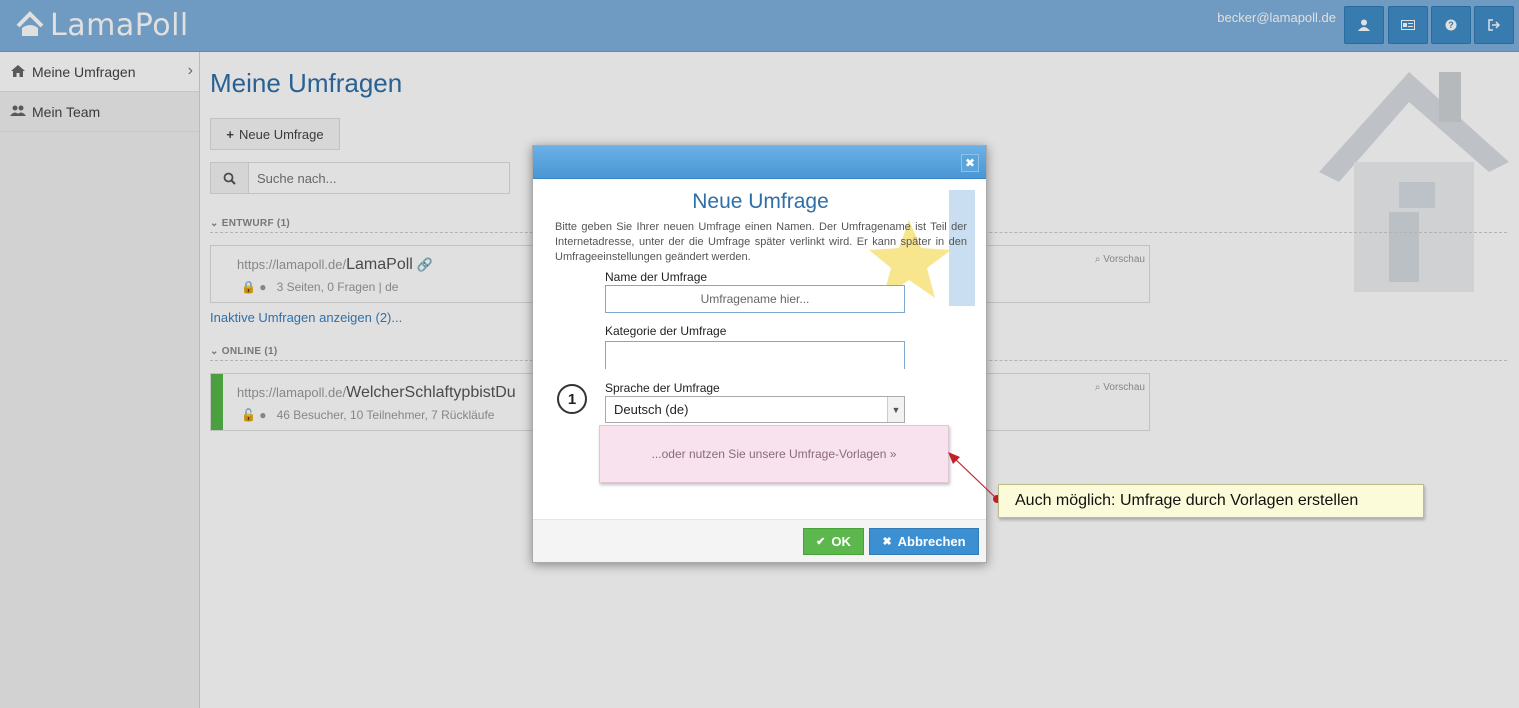 Image resolution: width=1519 pixels, height=708 pixels. Describe the element at coordinates (656, 277) in the screenshot. I see `name-label: Name der Umfrage` at that location.